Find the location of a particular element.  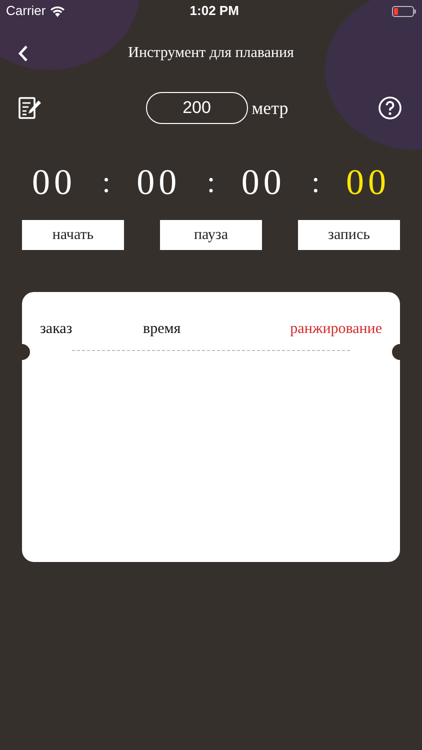

column-header: ранжирование is located at coordinates (336, 329).